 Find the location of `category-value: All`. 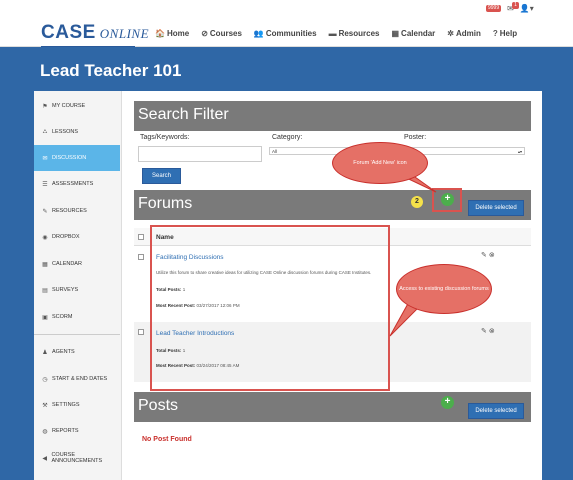

category-value: All is located at coordinates (275, 151).